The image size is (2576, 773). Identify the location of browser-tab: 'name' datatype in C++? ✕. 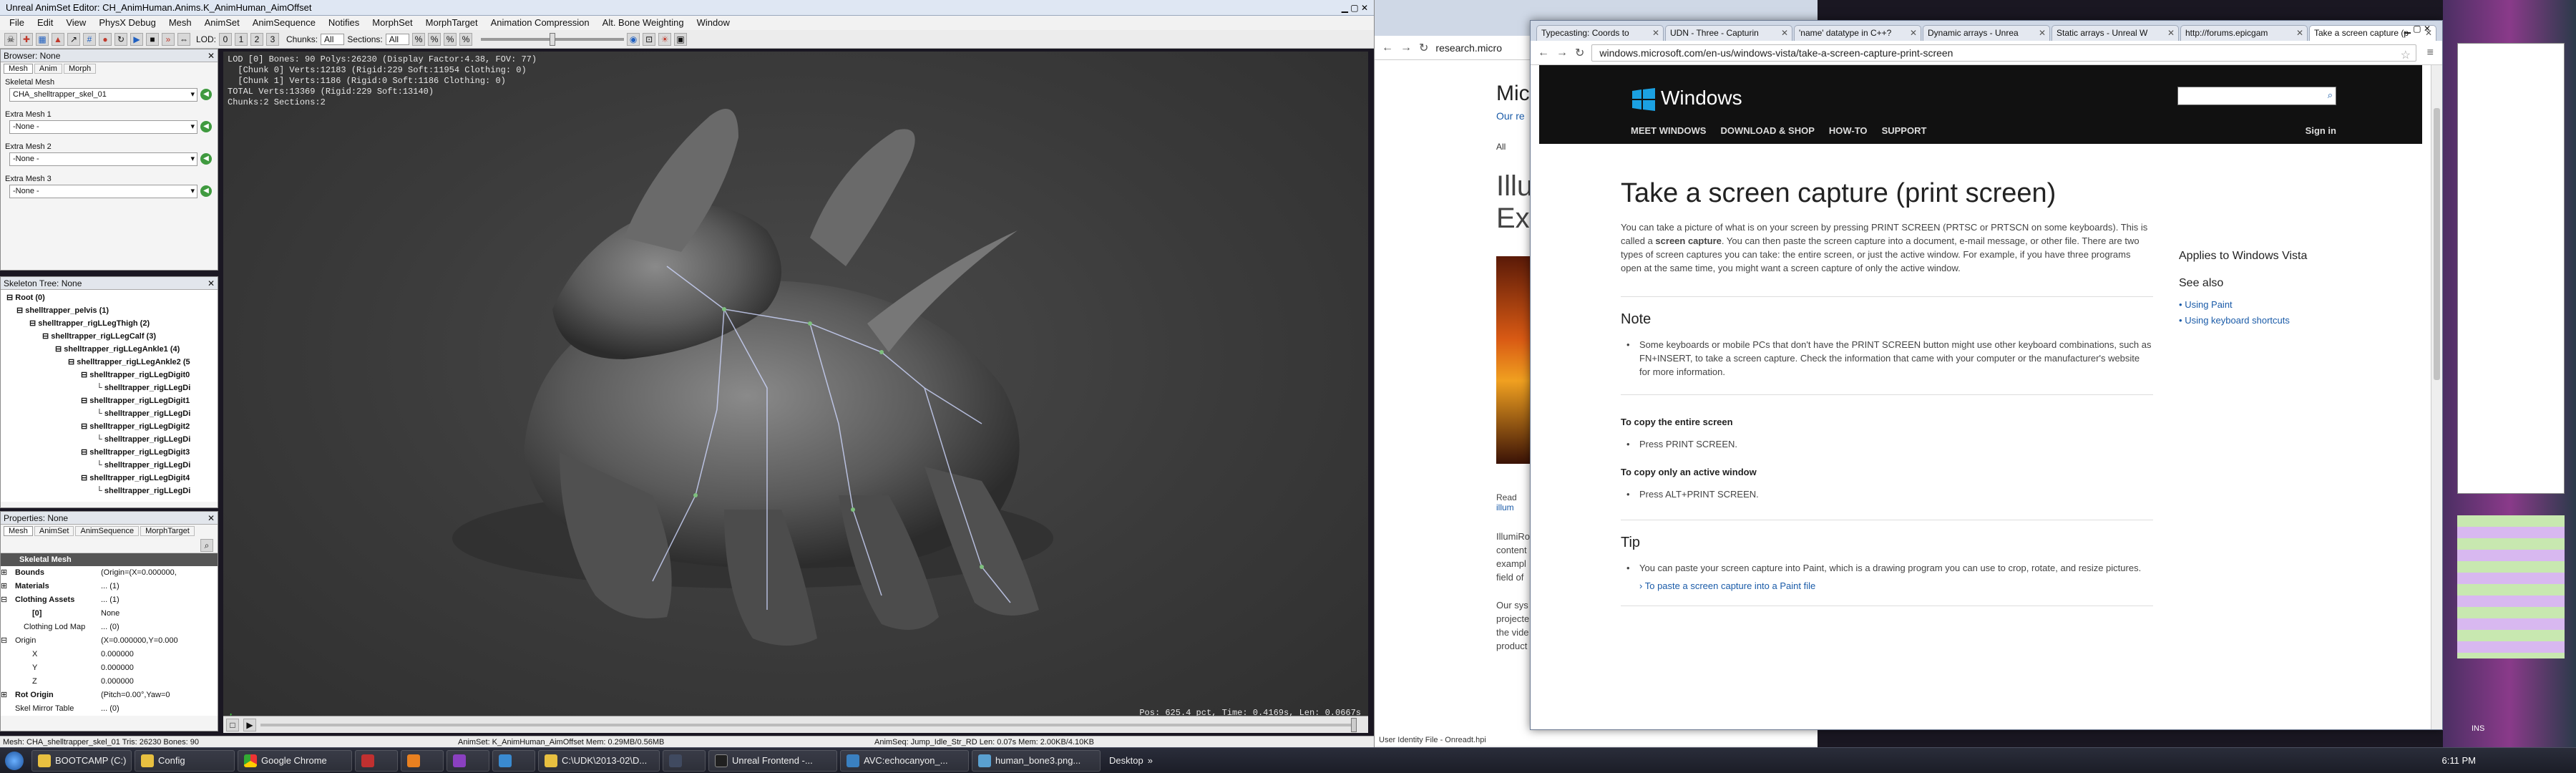
(1857, 33).